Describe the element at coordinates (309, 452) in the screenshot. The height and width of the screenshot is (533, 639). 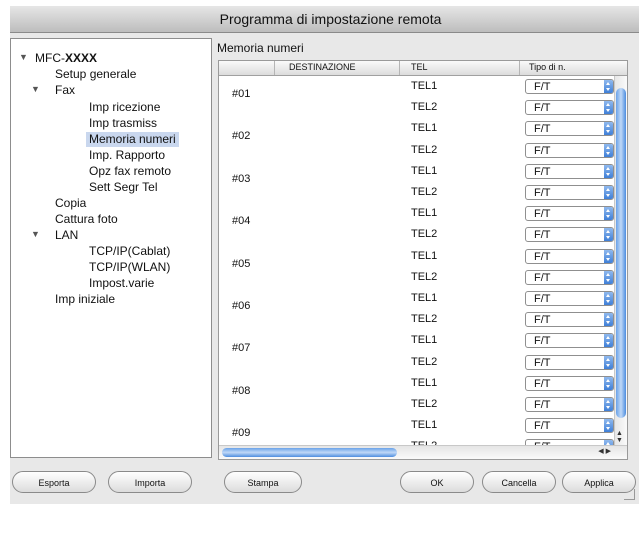
I see `horizontal-scroll-thumb` at that location.